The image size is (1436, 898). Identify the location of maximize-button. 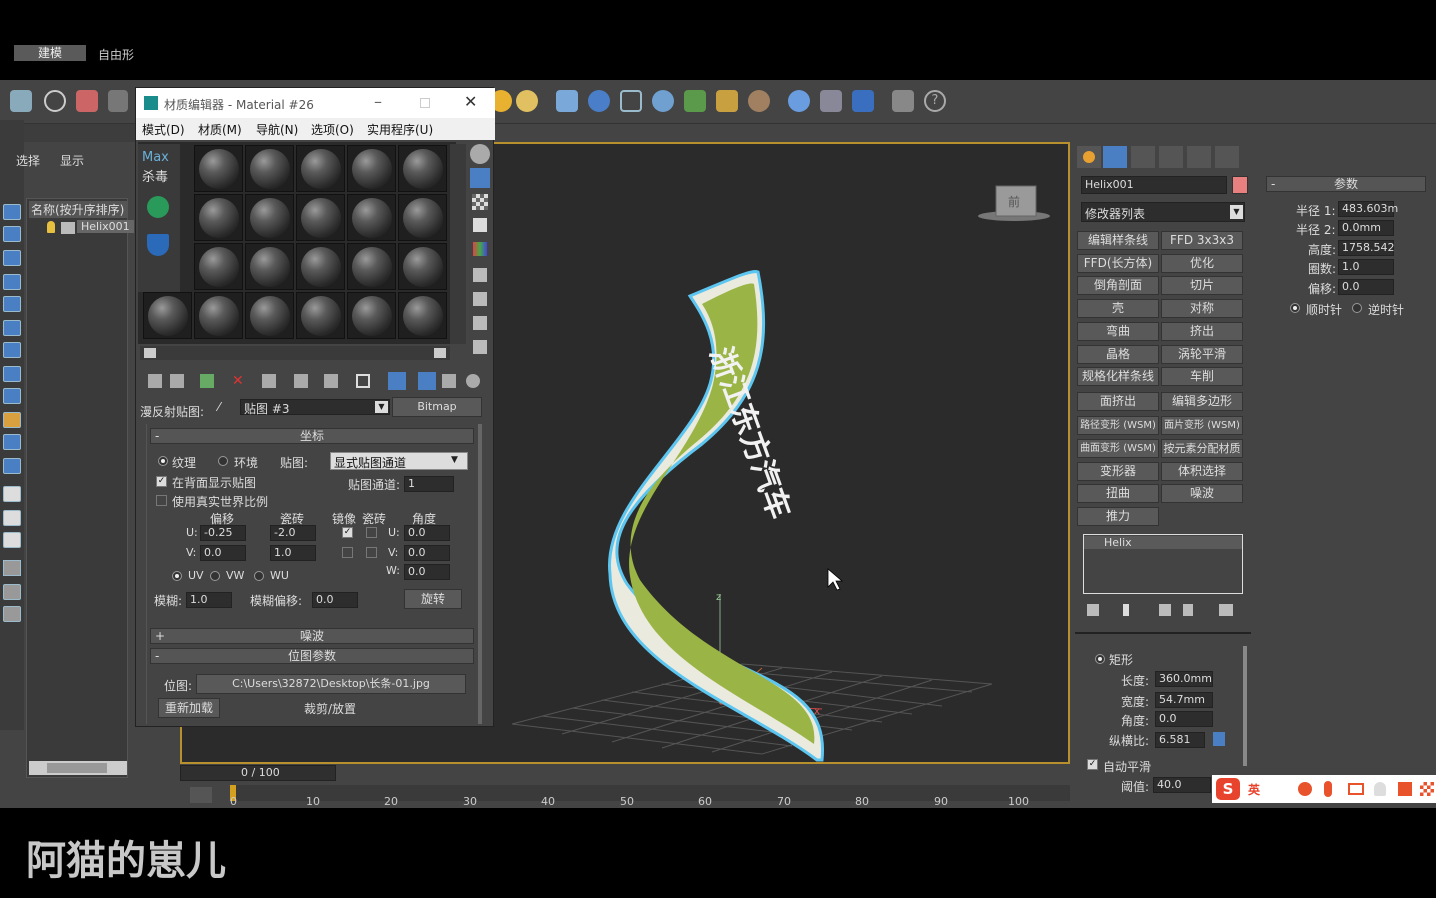
(425, 103).